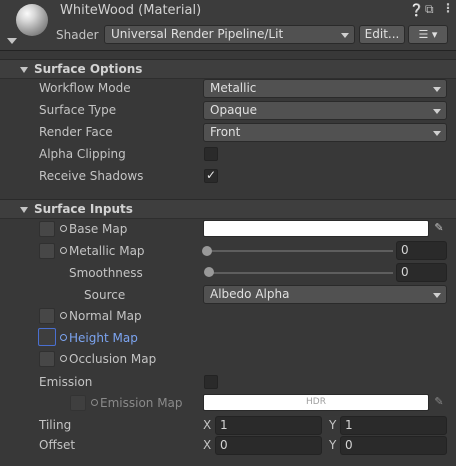 Image resolution: width=456 pixels, height=466 pixels. What do you see at coordinates (421, 250) in the screenshot?
I see `metallic-value-field: 0` at bounding box center [421, 250].